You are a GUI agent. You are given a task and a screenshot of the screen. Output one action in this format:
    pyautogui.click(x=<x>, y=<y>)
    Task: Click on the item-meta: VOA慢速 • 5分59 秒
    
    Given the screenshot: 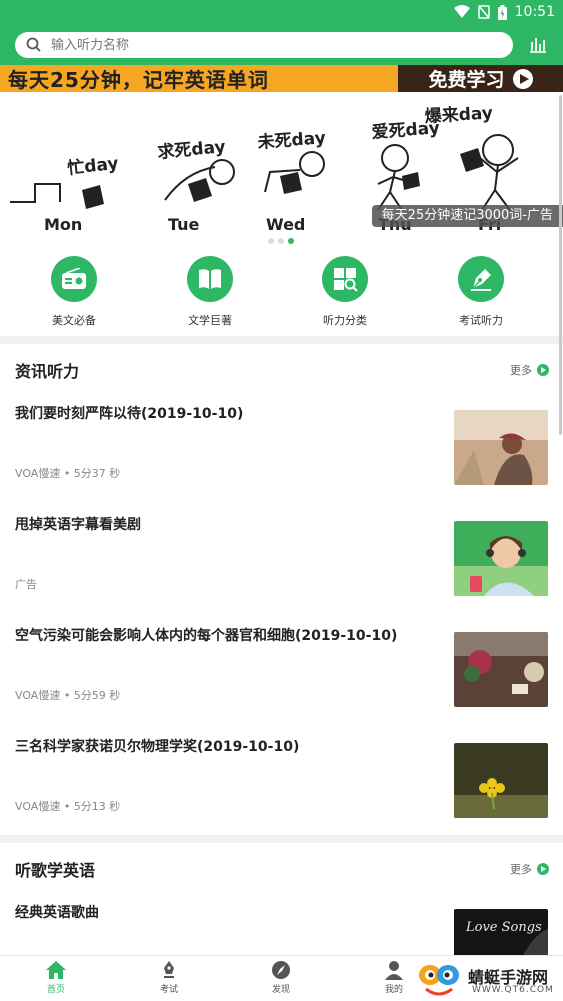 What is the action you would take?
    pyautogui.click(x=68, y=695)
    